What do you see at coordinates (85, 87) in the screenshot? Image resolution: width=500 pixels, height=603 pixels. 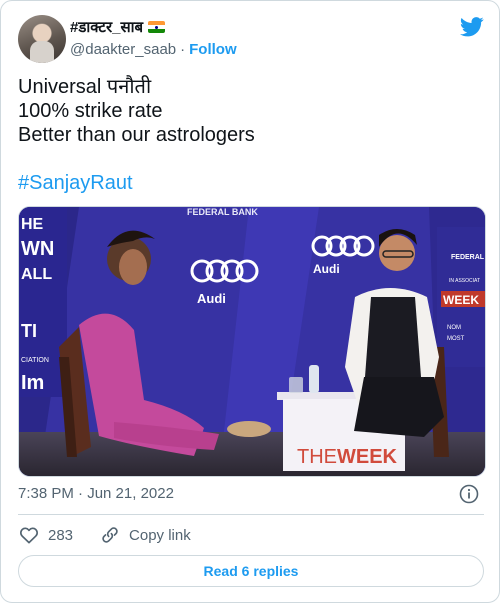 I see `tweet-line-1: Universal पनौती` at bounding box center [85, 87].